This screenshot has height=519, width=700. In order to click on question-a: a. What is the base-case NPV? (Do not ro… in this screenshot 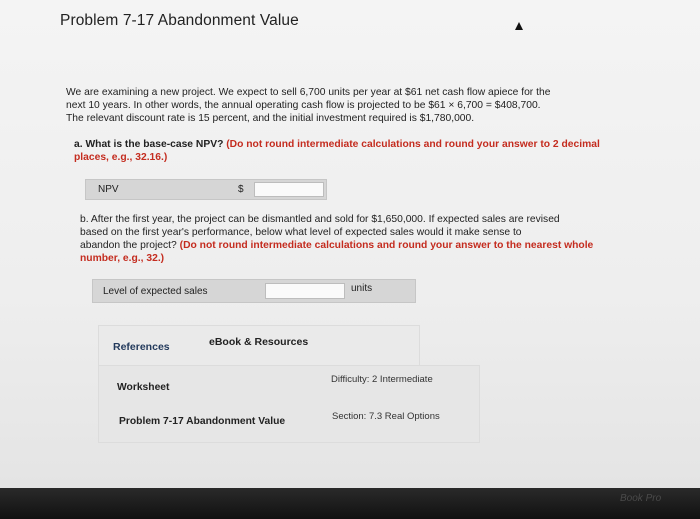, I will do `click(344, 151)`.